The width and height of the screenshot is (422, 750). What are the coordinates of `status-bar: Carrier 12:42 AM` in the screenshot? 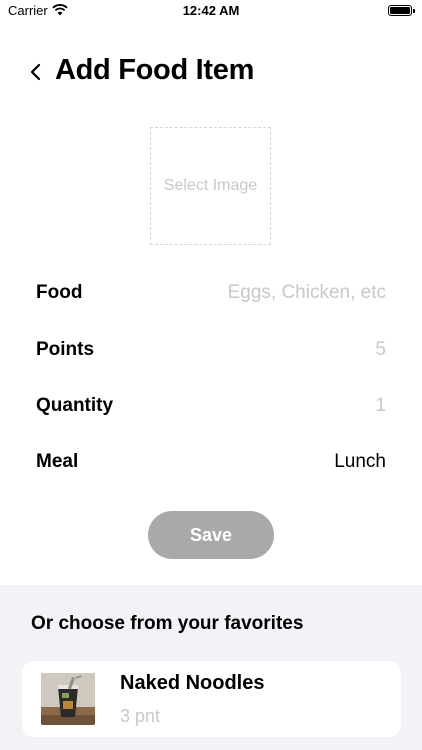 It's located at (211, 11).